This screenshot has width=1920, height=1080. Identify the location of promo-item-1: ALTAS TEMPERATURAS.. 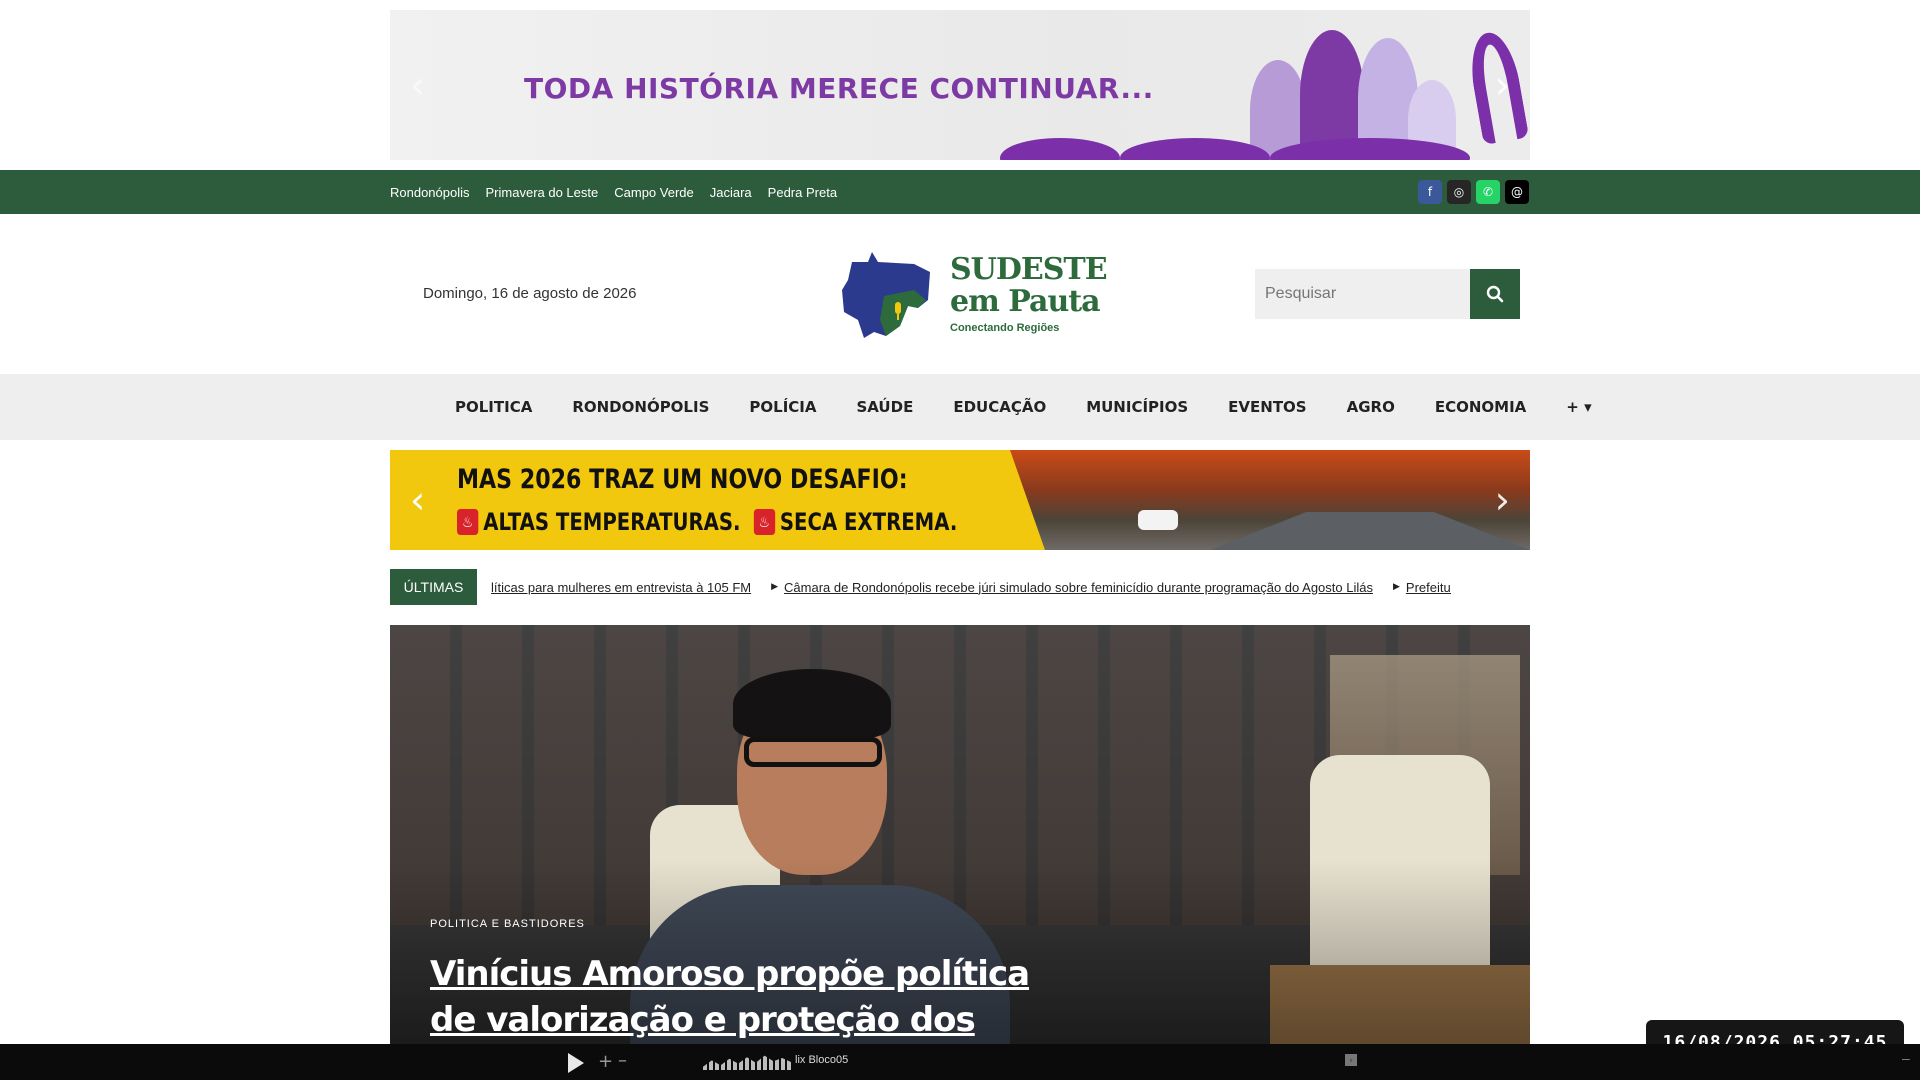
(612, 522).